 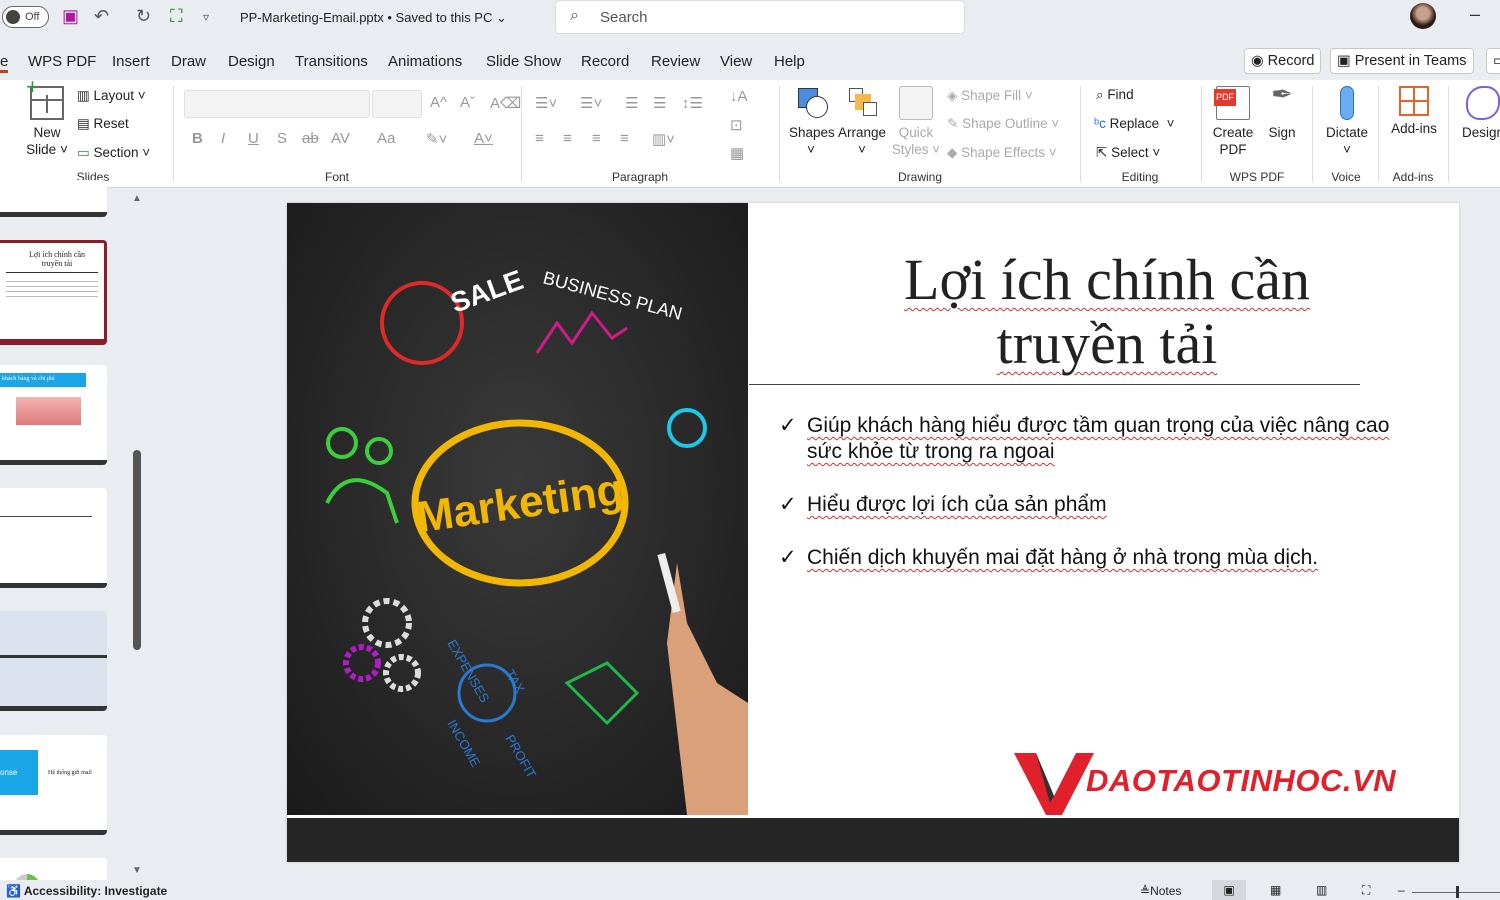 I want to click on replace-button: ᵇc Replace ˅, so click(x=1134, y=123).